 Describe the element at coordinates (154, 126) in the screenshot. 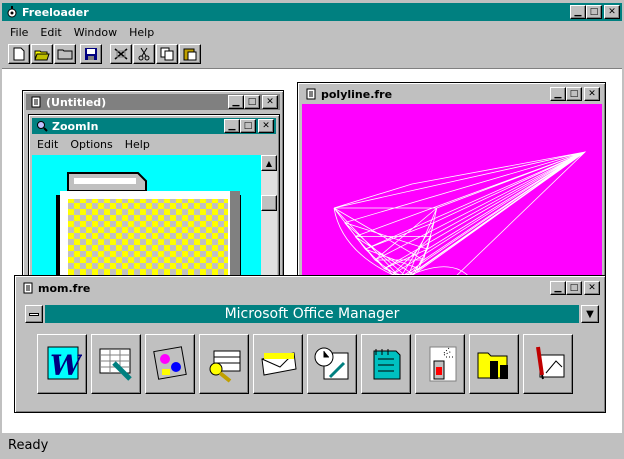

I see `zoomin-titlebar: ZoomIn ▁ □ ✕` at that location.